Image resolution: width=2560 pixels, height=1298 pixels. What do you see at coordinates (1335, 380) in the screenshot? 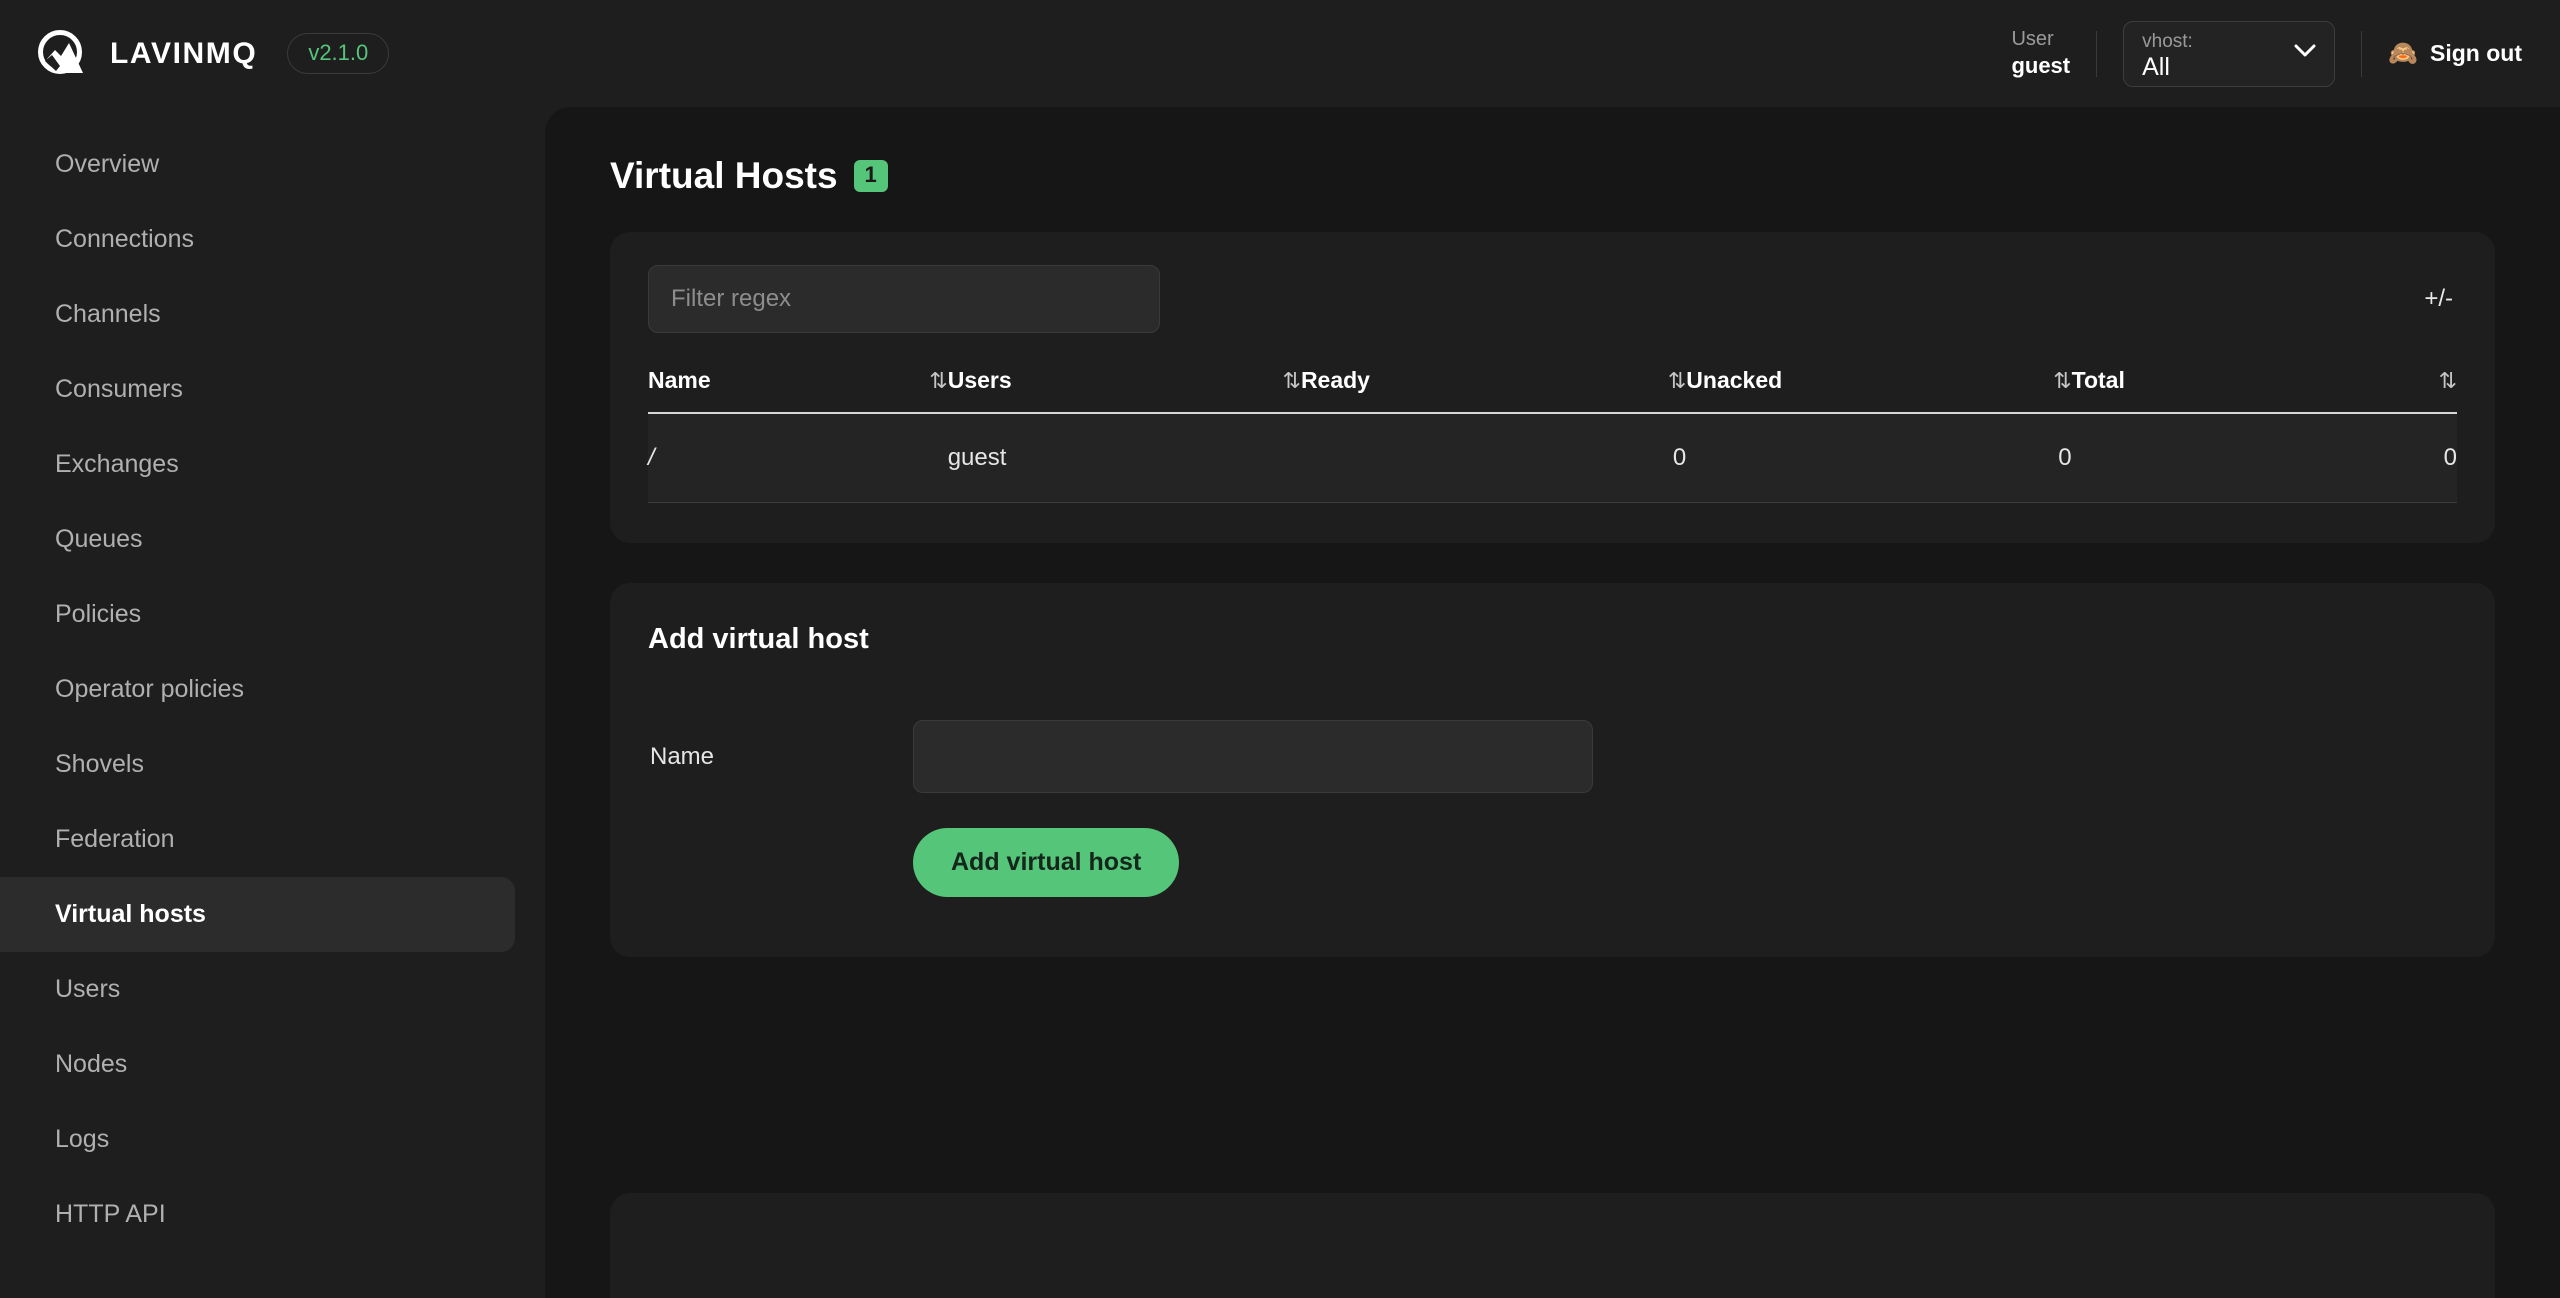
I see `column-header-label: Ready` at bounding box center [1335, 380].